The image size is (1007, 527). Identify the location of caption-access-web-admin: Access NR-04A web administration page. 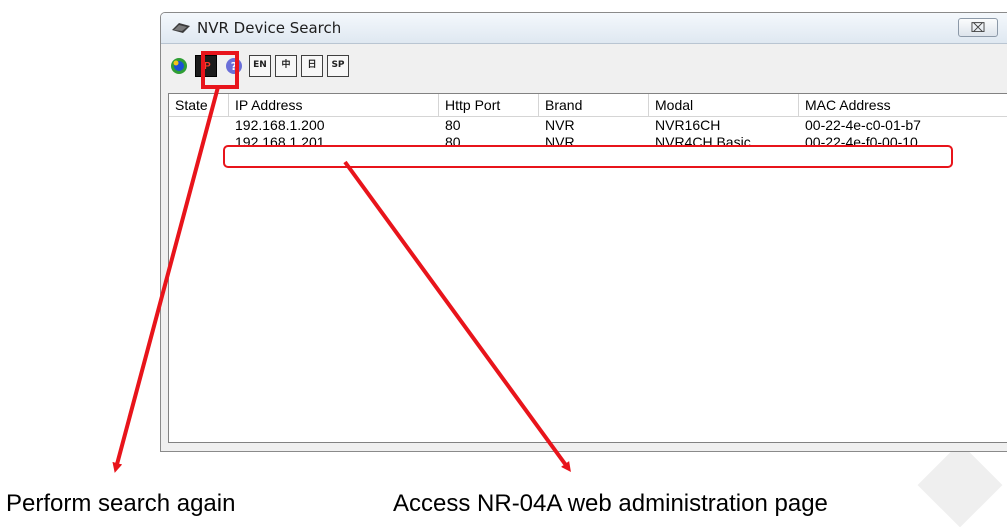
(610, 503).